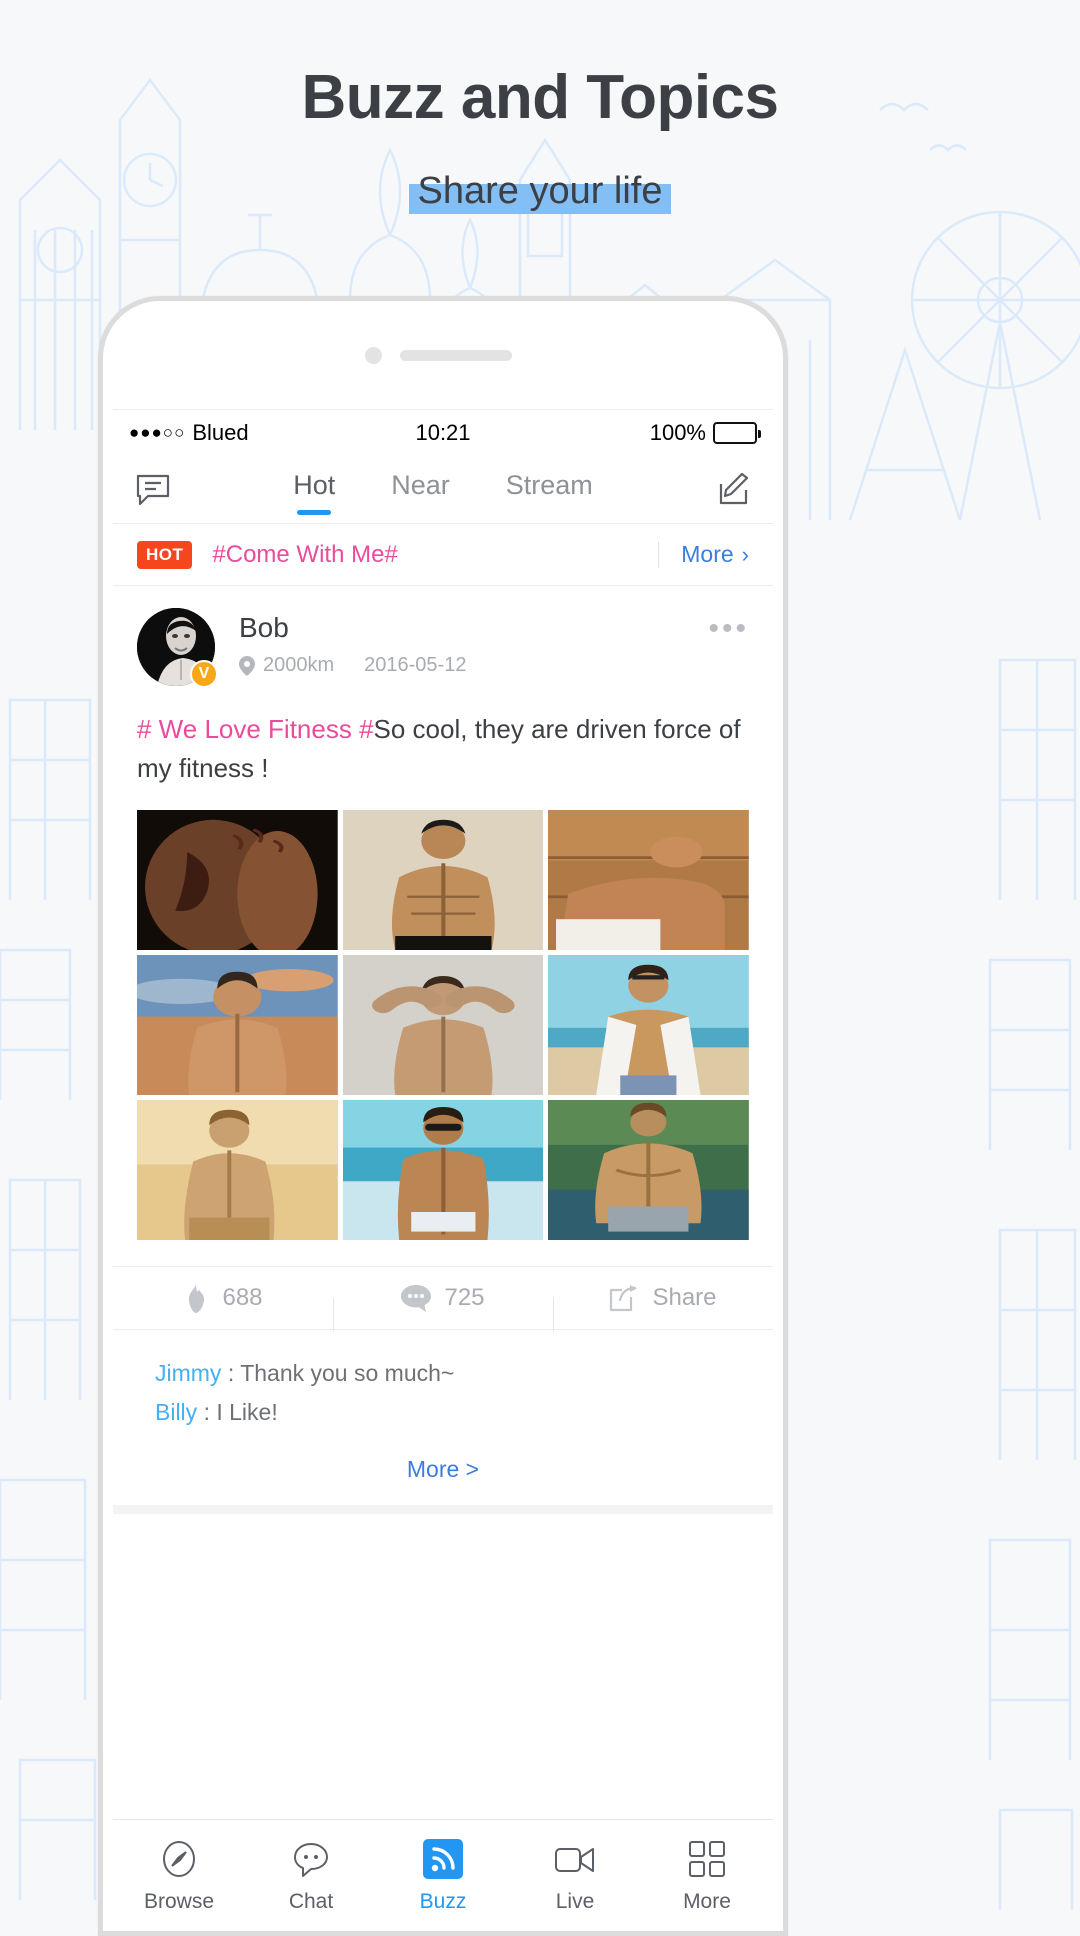  I want to click on compose-button, so click(729, 489).